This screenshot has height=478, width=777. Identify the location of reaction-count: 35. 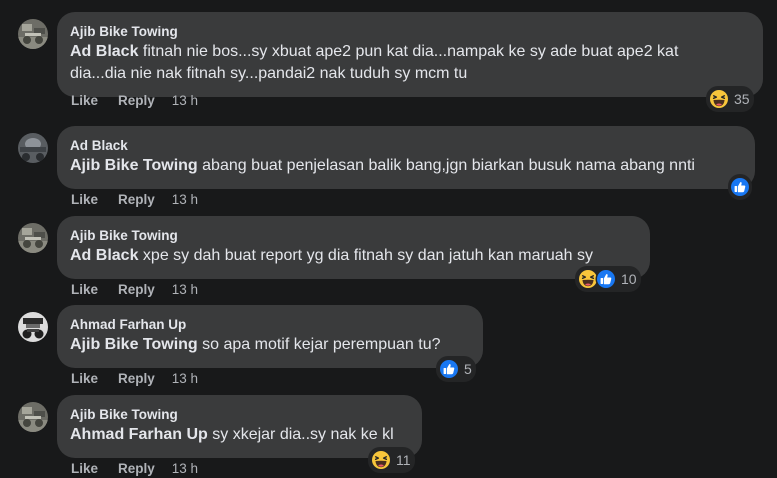
(742, 99).